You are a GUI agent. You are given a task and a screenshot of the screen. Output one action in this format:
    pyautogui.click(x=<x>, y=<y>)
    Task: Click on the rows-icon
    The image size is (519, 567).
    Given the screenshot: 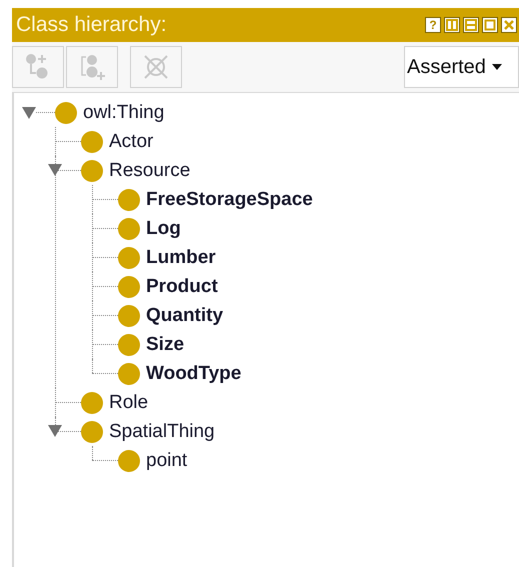 What is the action you would take?
    pyautogui.click(x=471, y=25)
    